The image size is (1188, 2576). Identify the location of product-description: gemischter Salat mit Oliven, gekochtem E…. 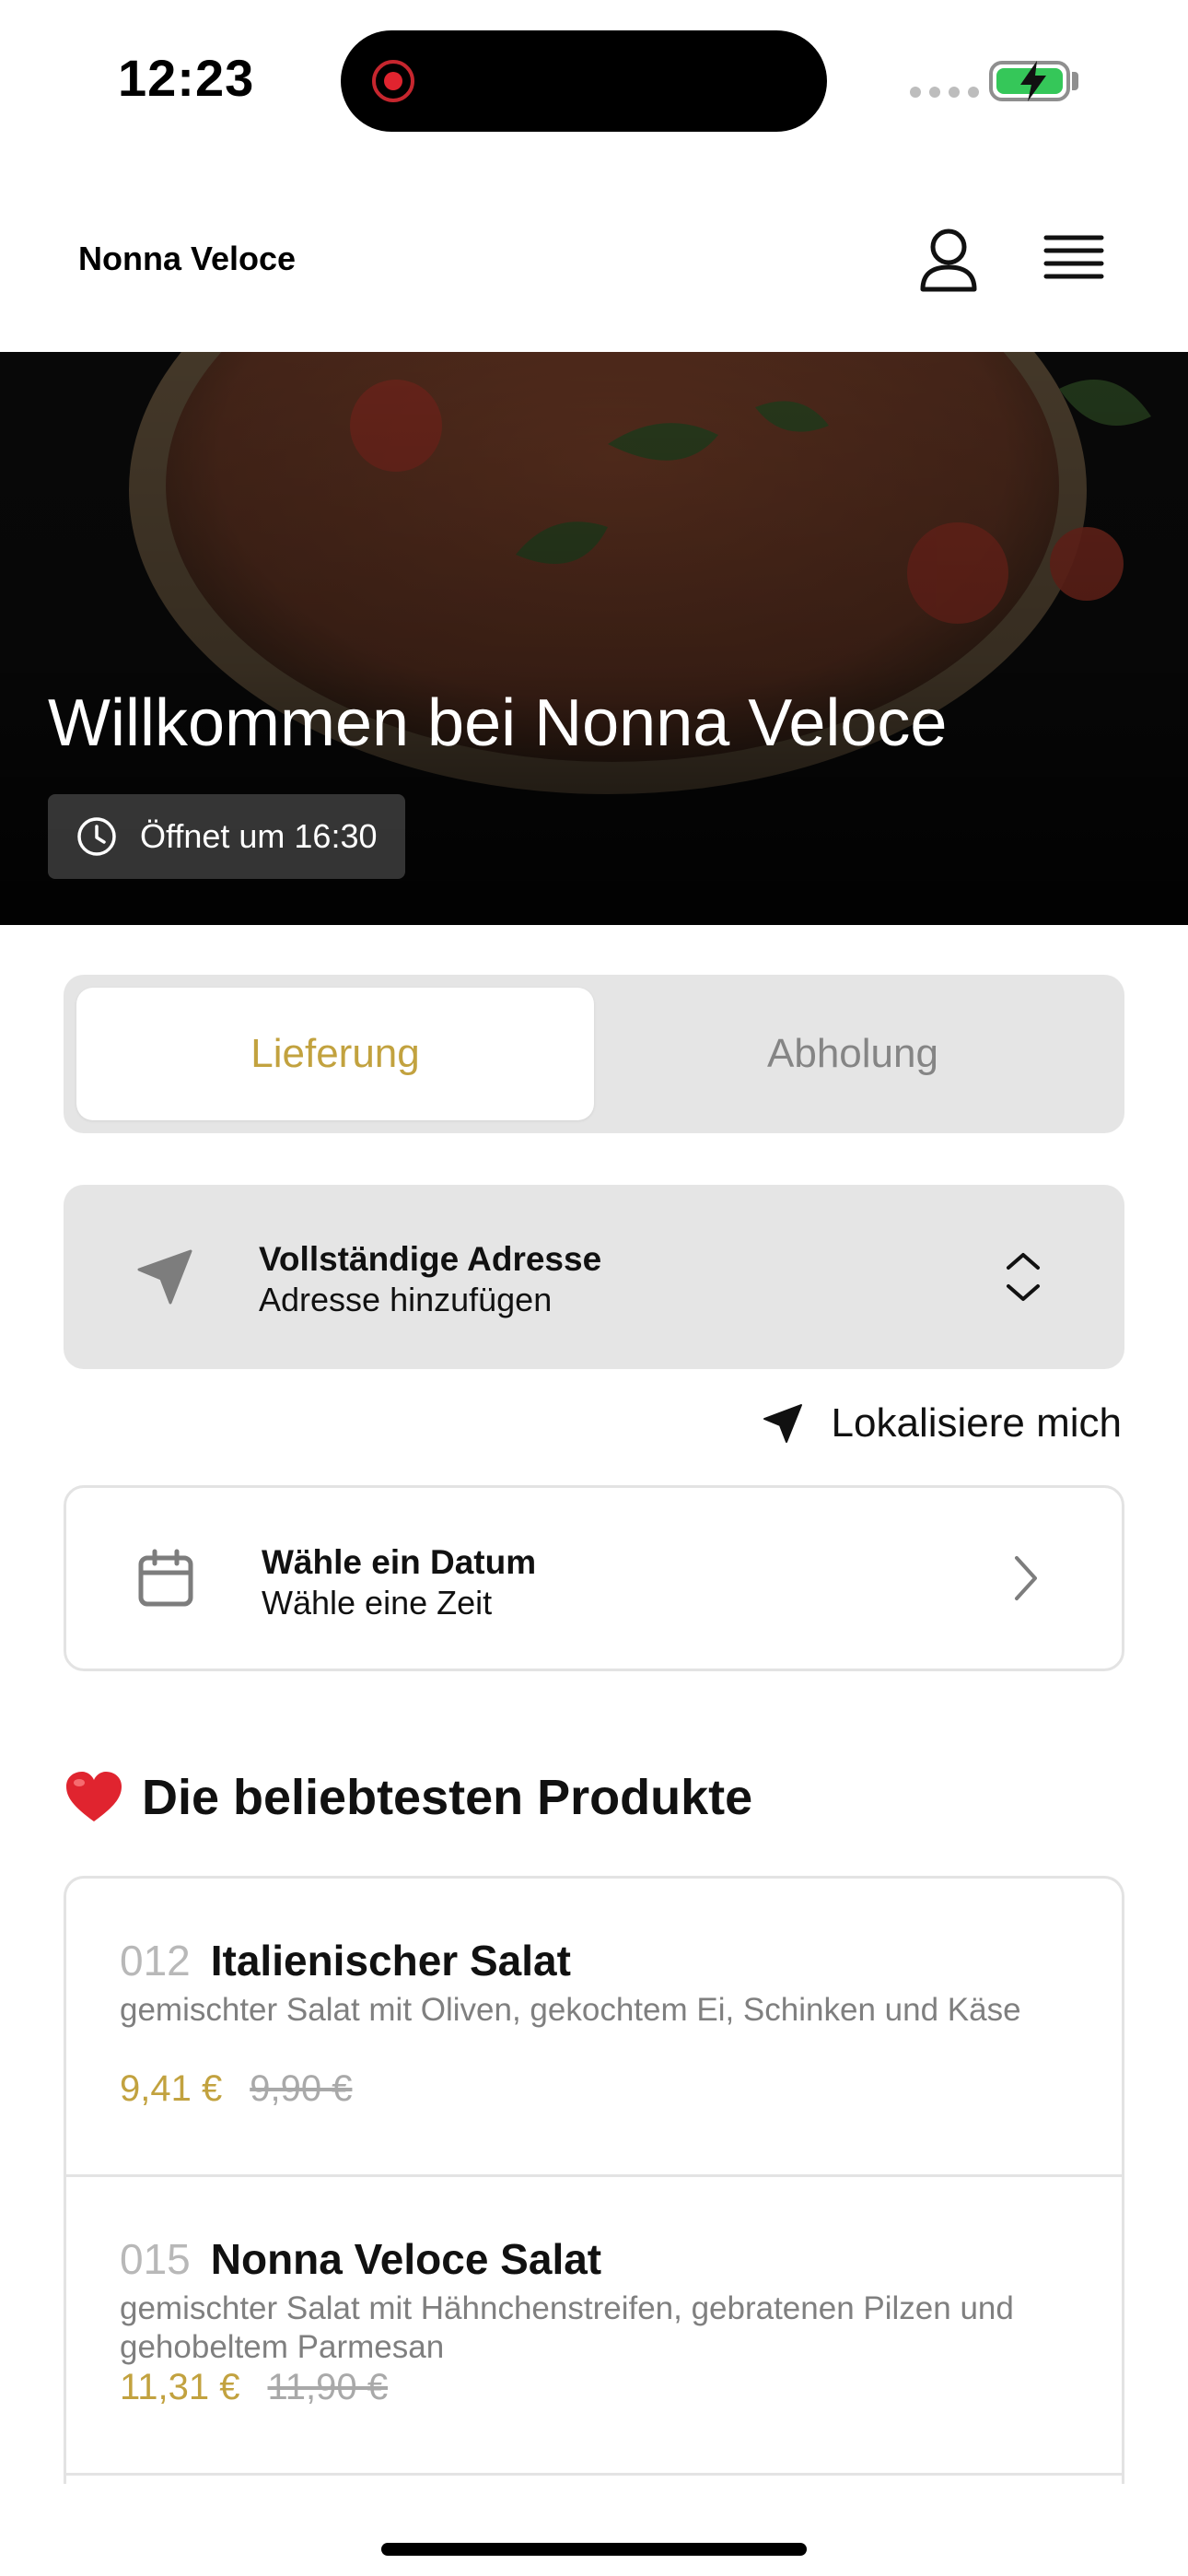
(570, 2010).